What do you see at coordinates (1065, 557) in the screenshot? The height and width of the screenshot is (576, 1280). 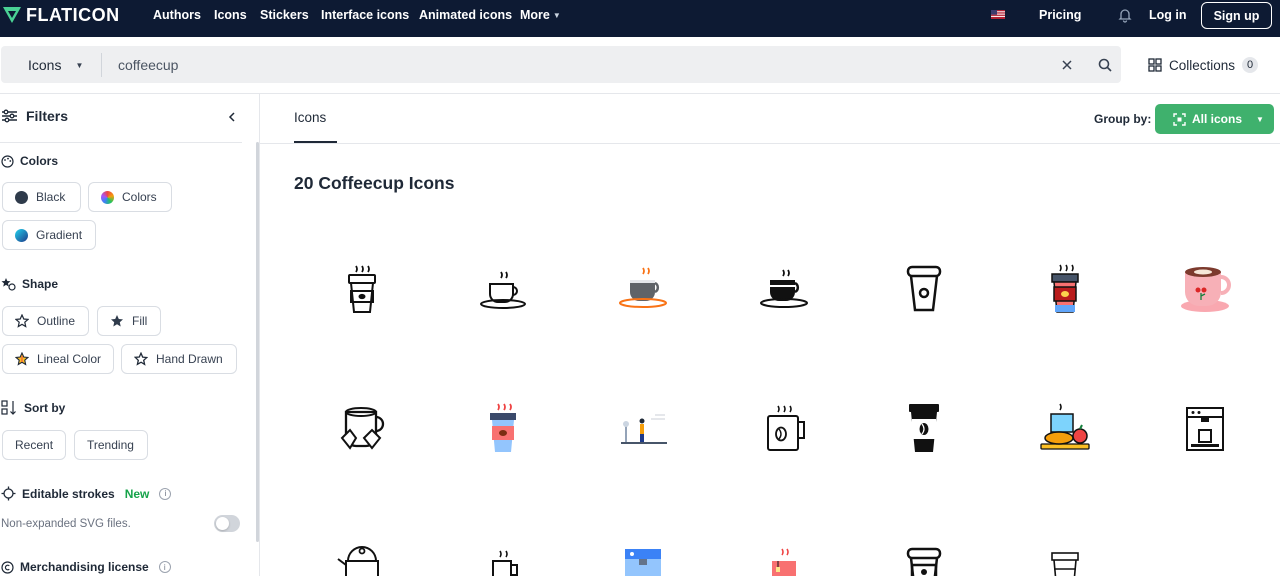 I see `takeaway-cup-thin-icon` at bounding box center [1065, 557].